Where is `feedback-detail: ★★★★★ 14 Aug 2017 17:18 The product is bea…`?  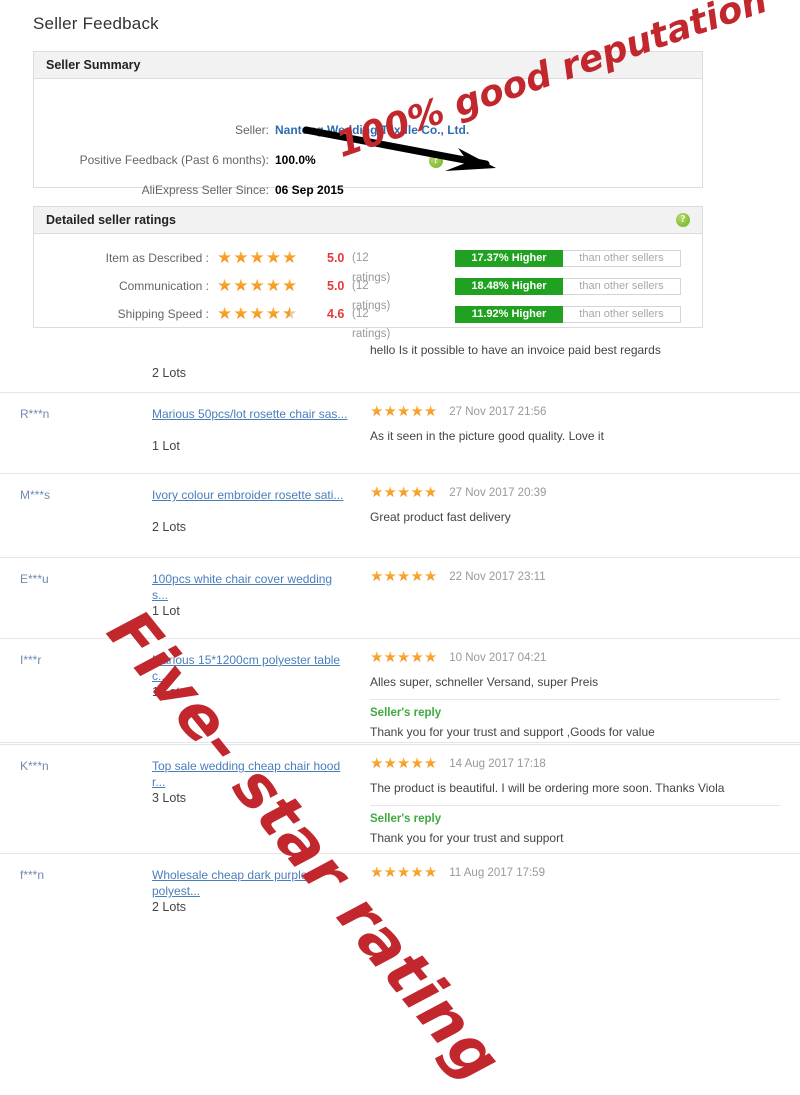
feedback-detail: ★★★★★ 14 Aug 2017 17:18 The product is bea… is located at coordinates (575, 800).